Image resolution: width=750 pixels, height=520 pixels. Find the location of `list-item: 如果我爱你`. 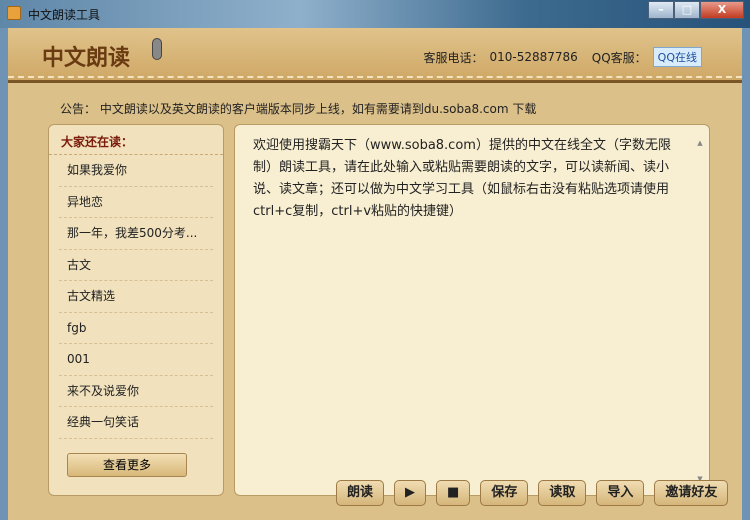

list-item: 如果我爱你 is located at coordinates (136, 171).